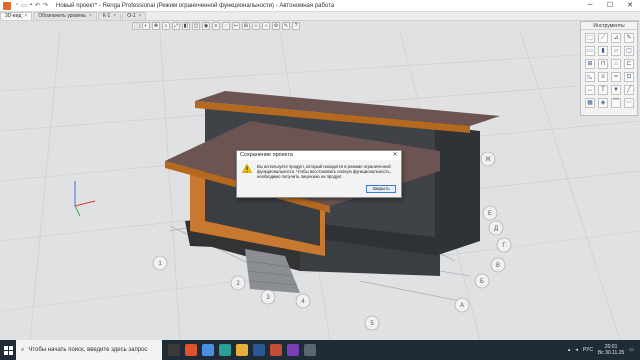 Image resolution: width=640 pixels, height=360 pixels. What do you see at coordinates (609, 26) in the screenshot?
I see `palette-title: Инструменты` at bounding box center [609, 26].